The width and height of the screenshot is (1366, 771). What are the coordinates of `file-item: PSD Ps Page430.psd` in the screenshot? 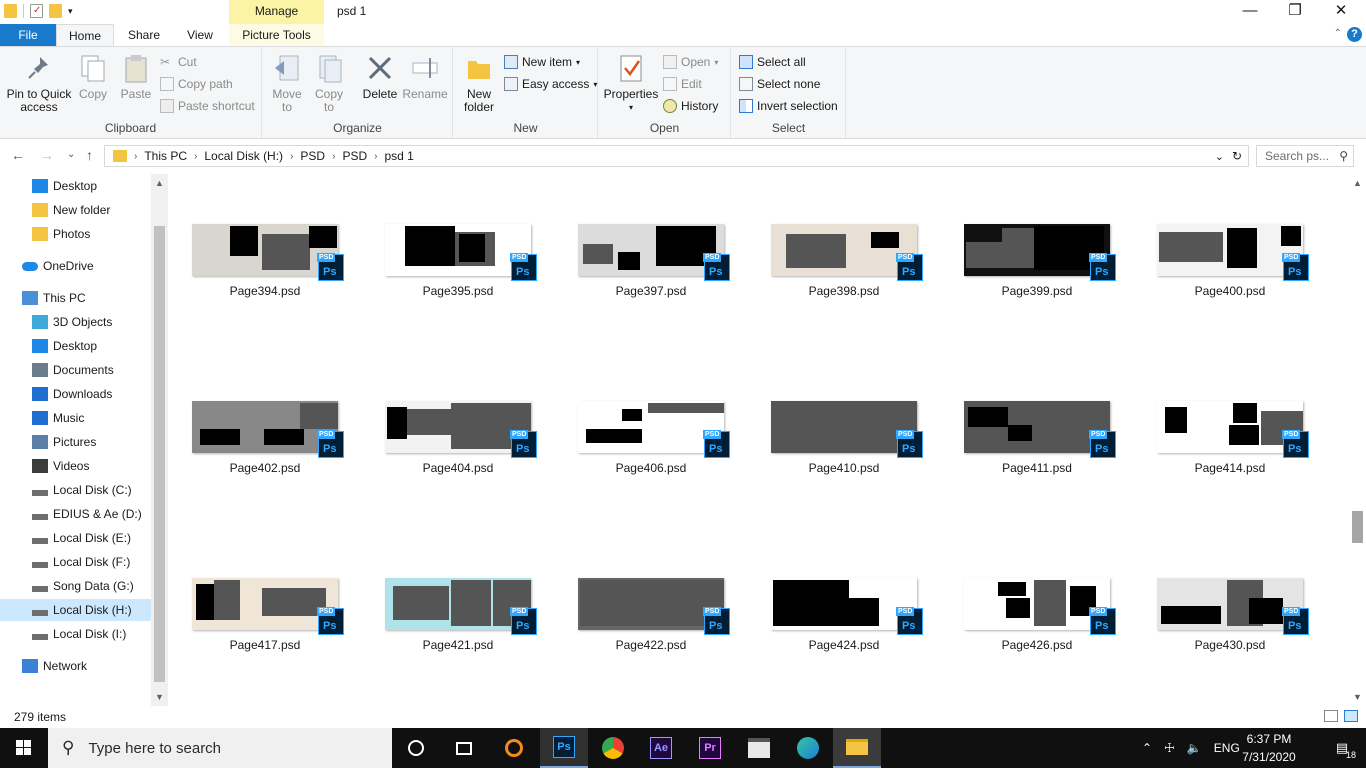 It's located at (1230, 615).